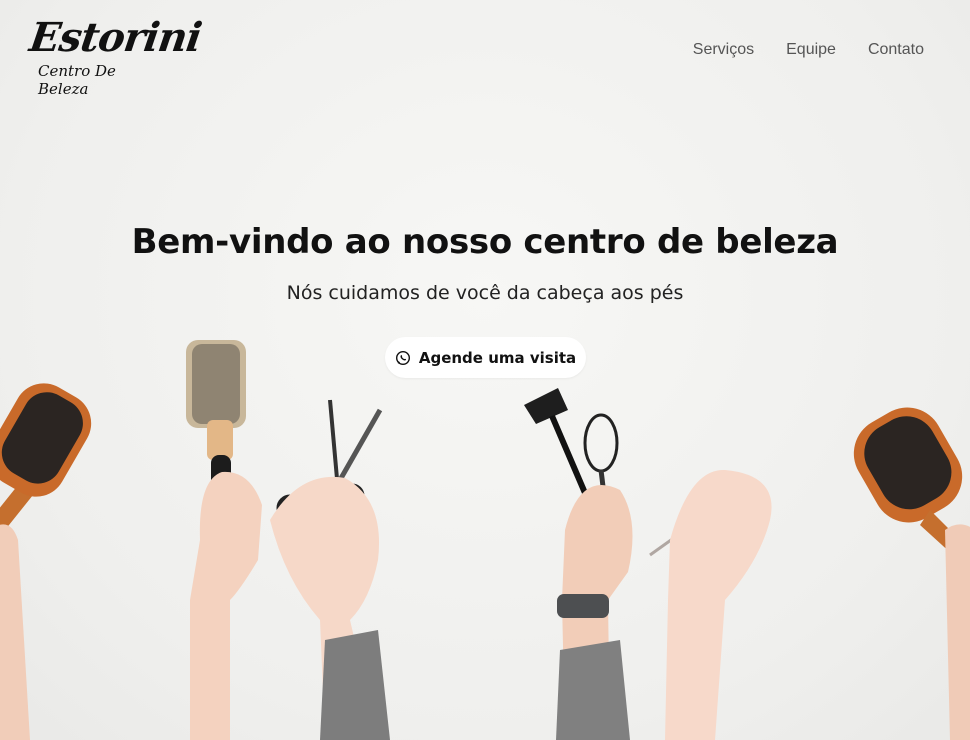 This screenshot has height=740, width=970. Describe the element at coordinates (911, 489) in the screenshot. I see `paddle-brush-right` at that location.